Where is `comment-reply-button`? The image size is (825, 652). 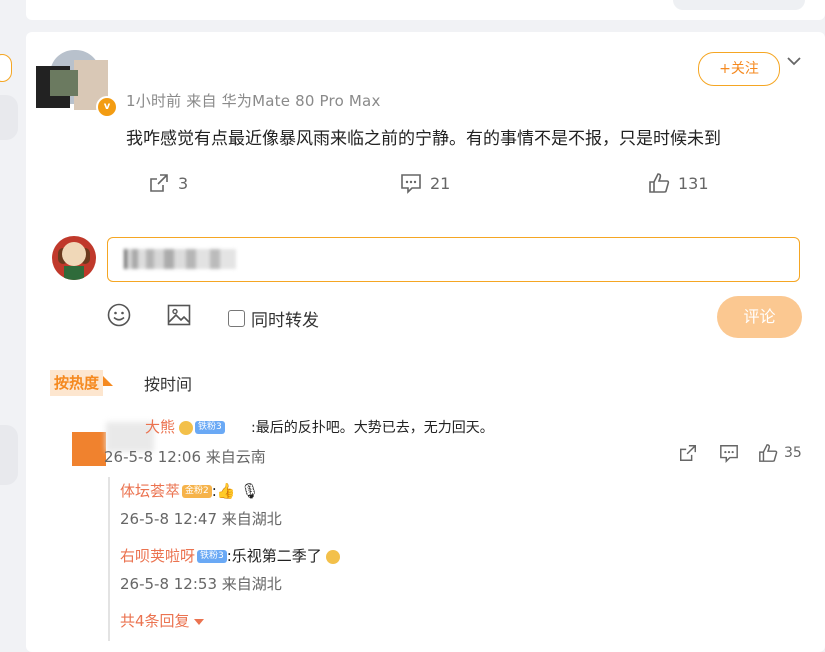 comment-reply-button is located at coordinates (729, 453).